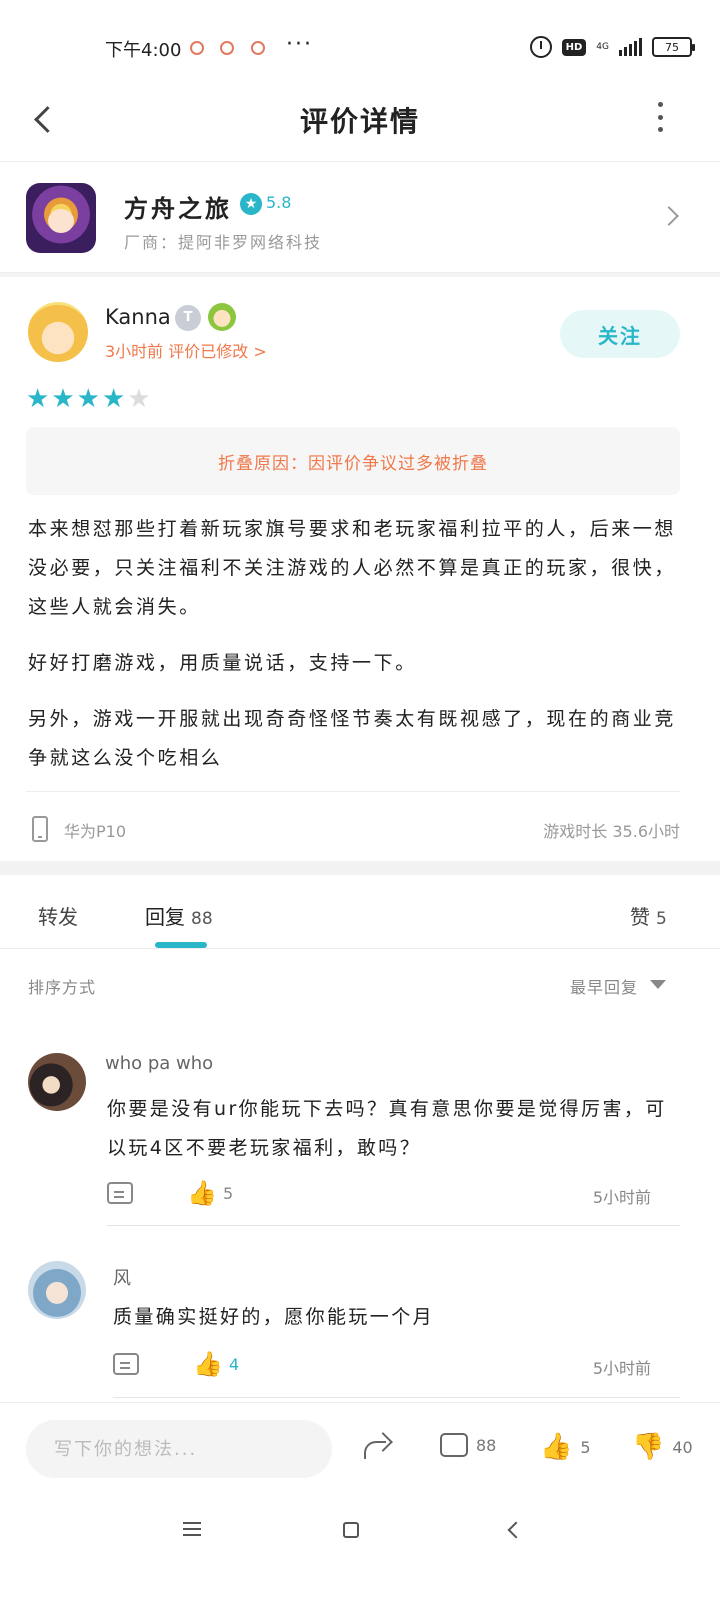 The height and width of the screenshot is (1600, 720). I want to click on status-time: 下午4:00, so click(143, 50).